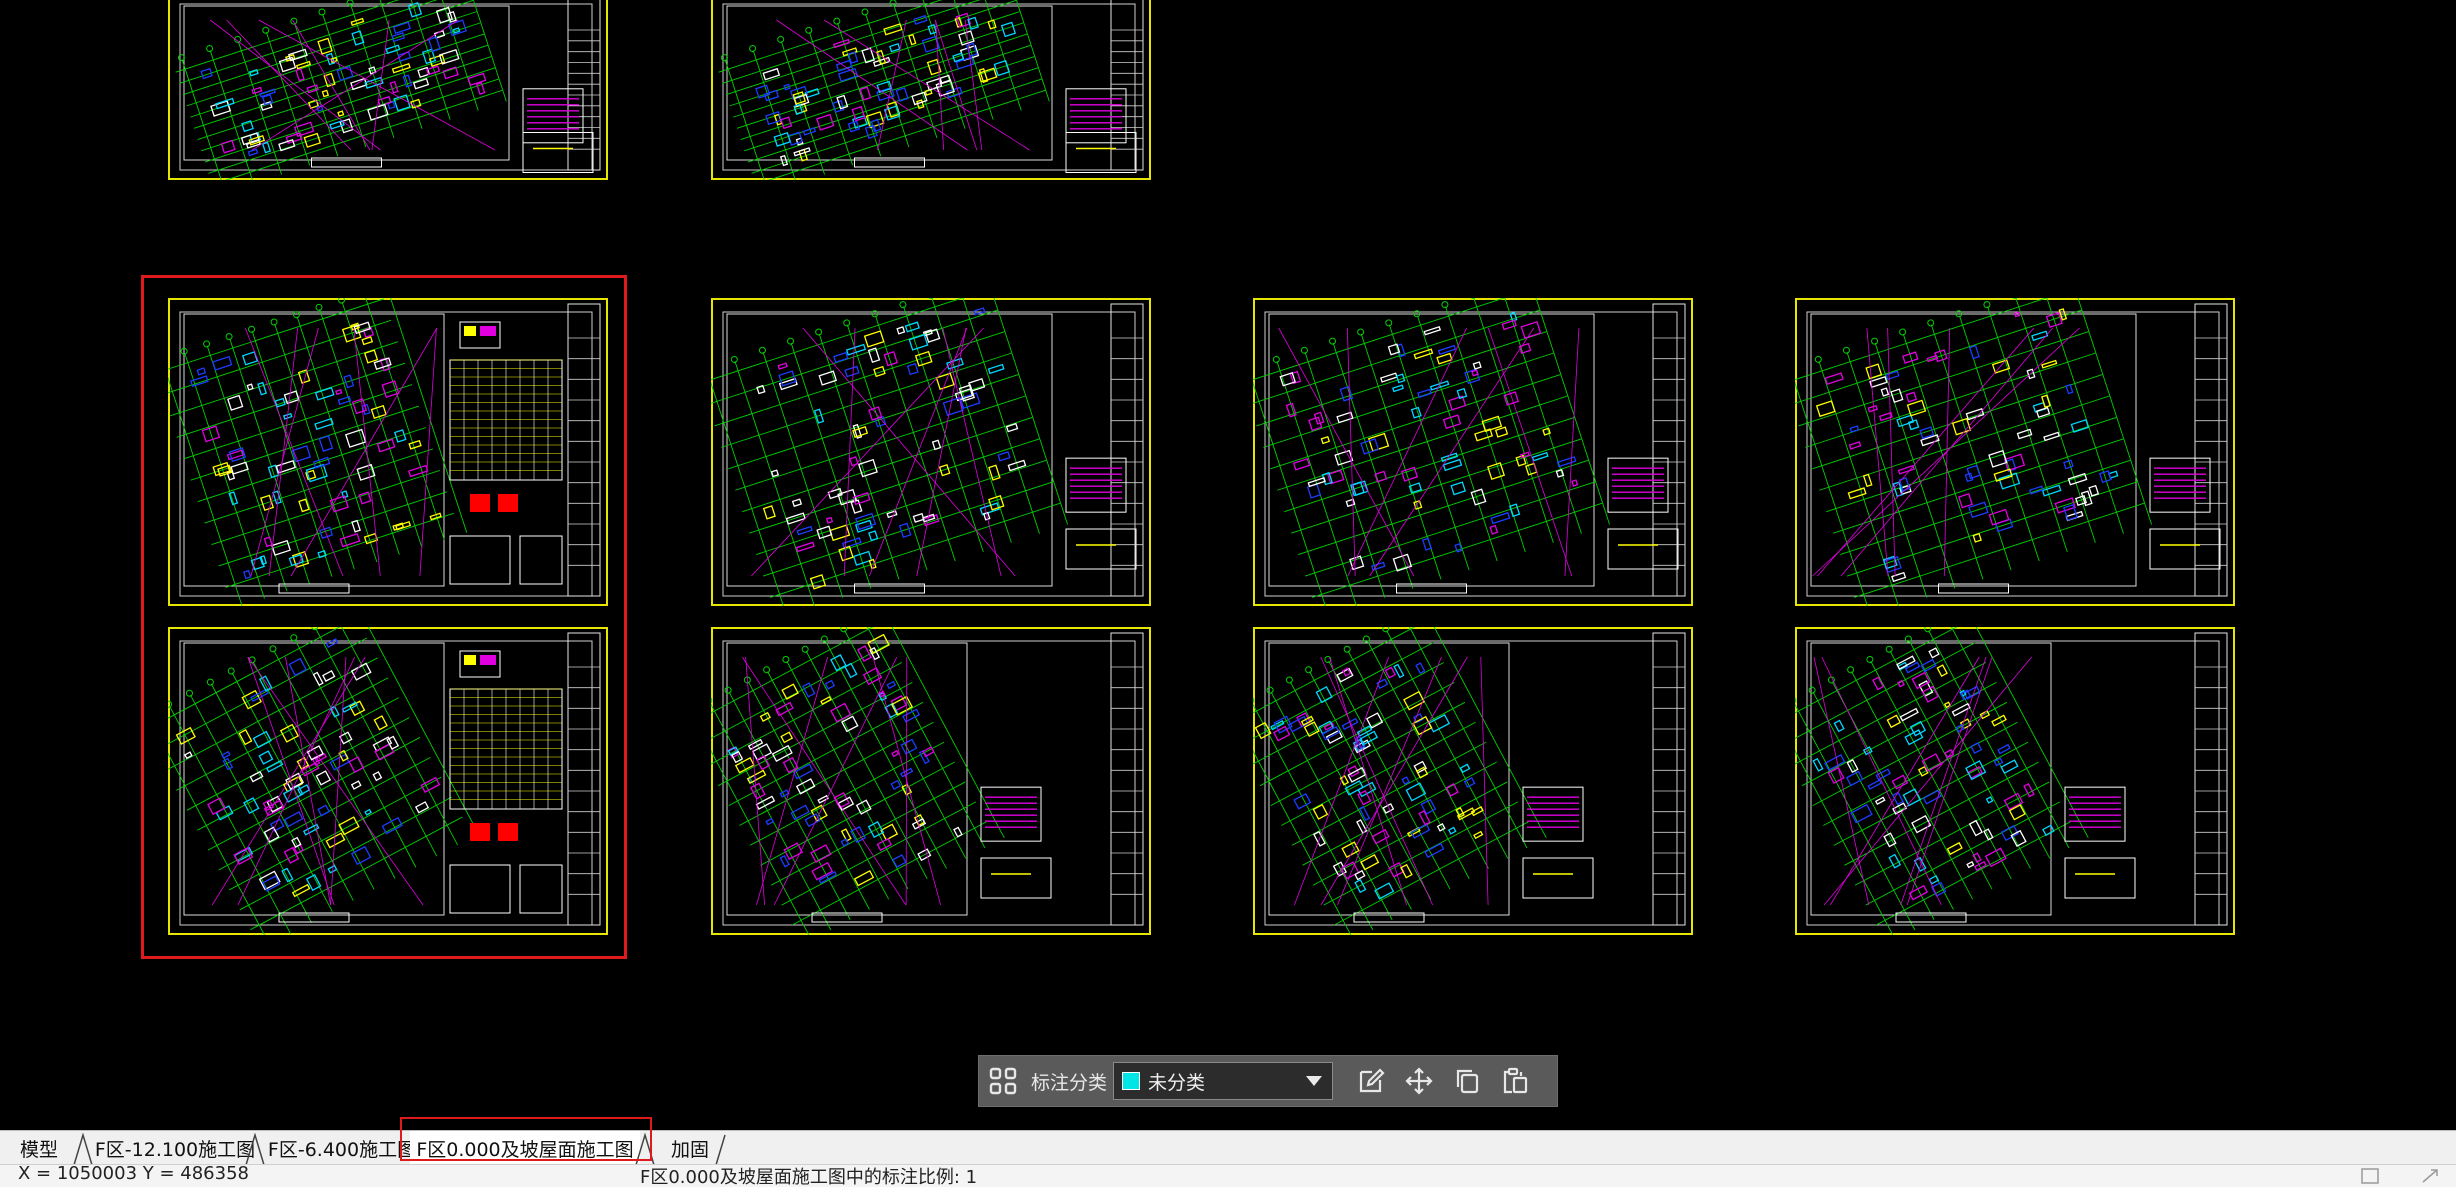  I want to click on tab-model: 模型, so click(39, 1148).